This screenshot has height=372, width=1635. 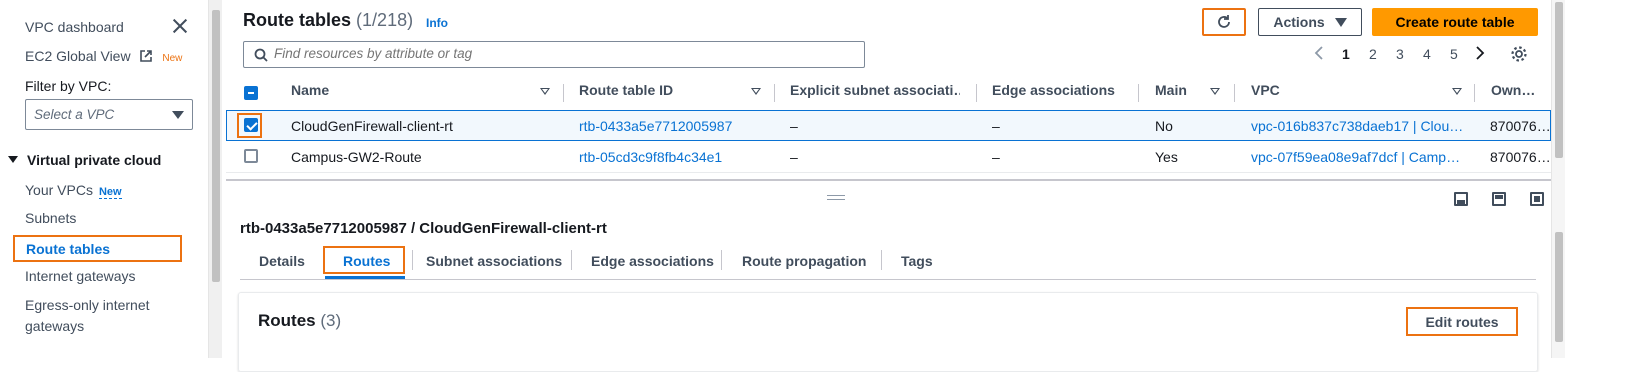 I want to click on sidebar-item-label: Route tables, so click(x=68, y=249).